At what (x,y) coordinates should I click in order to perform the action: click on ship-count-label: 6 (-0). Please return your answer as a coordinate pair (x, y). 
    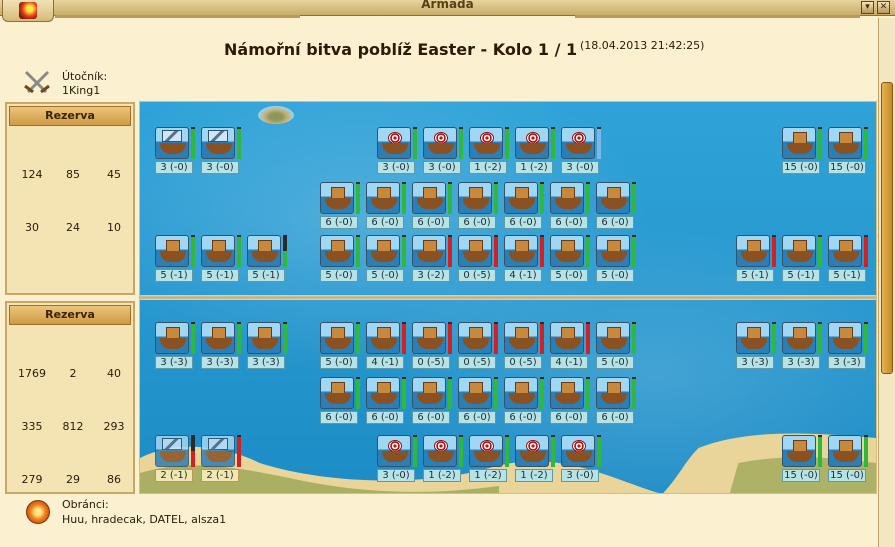
    Looking at the image, I should click on (431, 222).